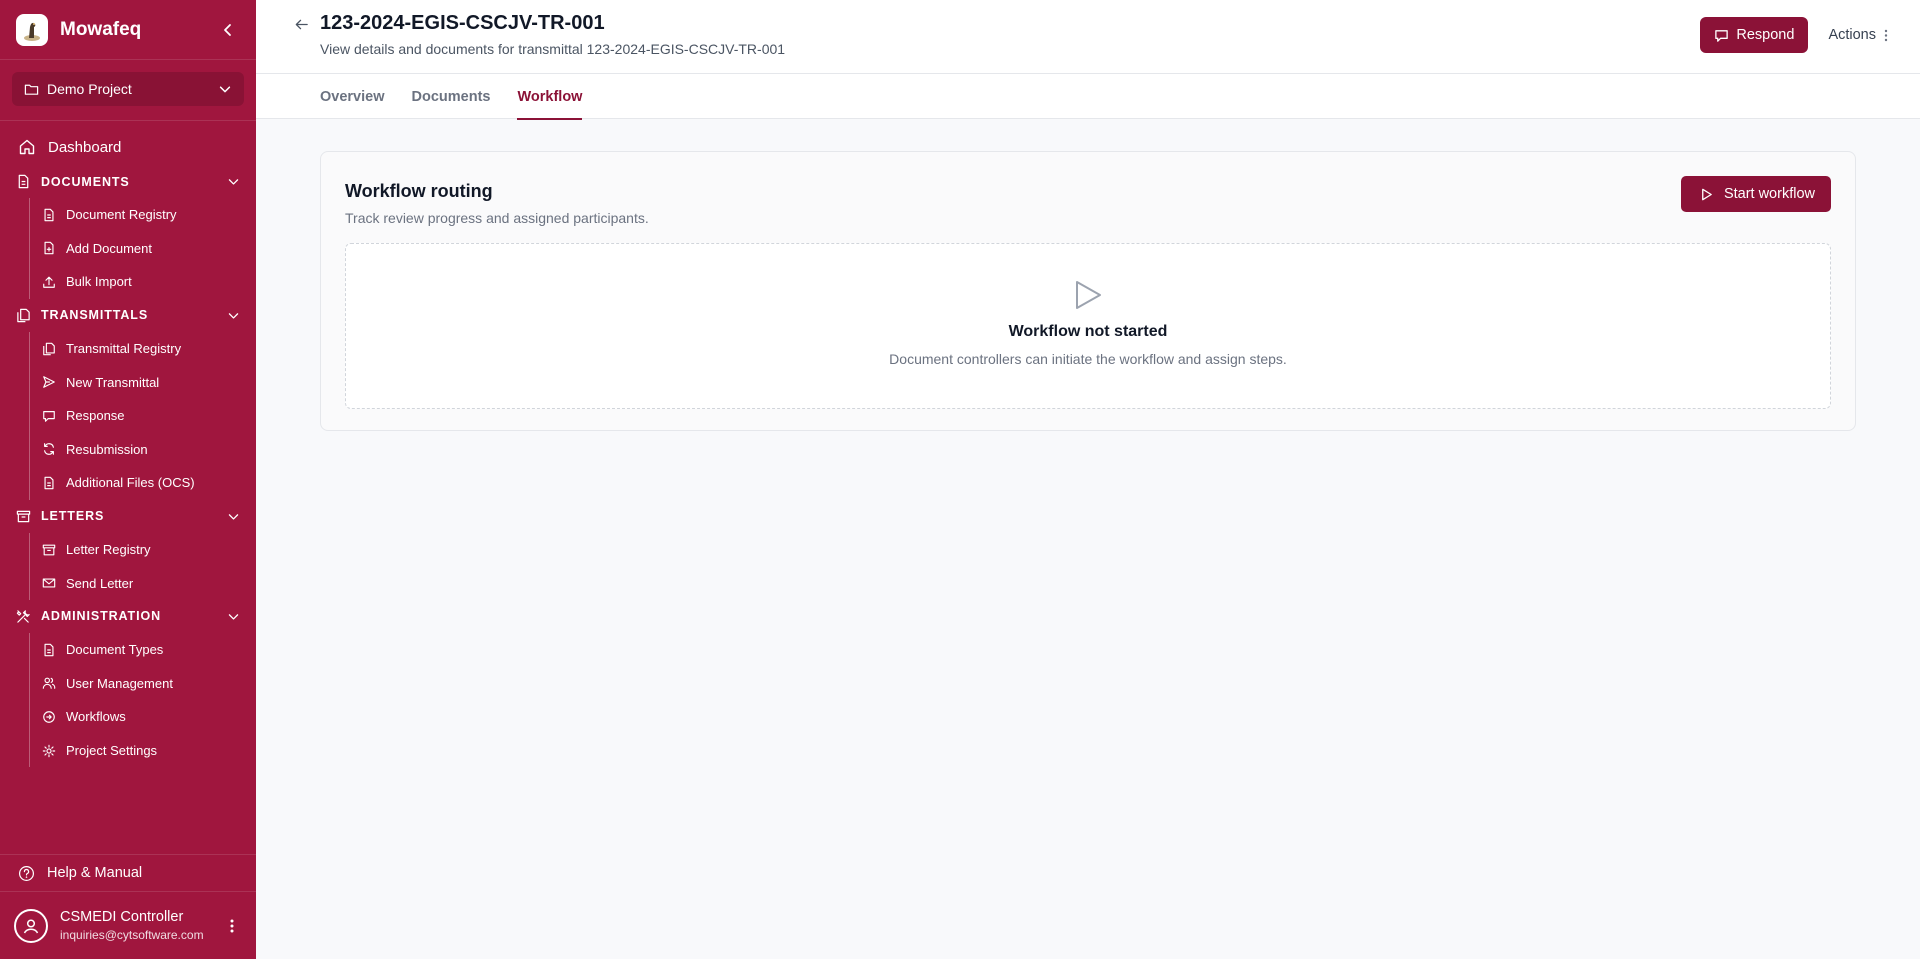 Image resolution: width=1920 pixels, height=959 pixels. I want to click on brand-header: Mowafeq, so click(128, 30).